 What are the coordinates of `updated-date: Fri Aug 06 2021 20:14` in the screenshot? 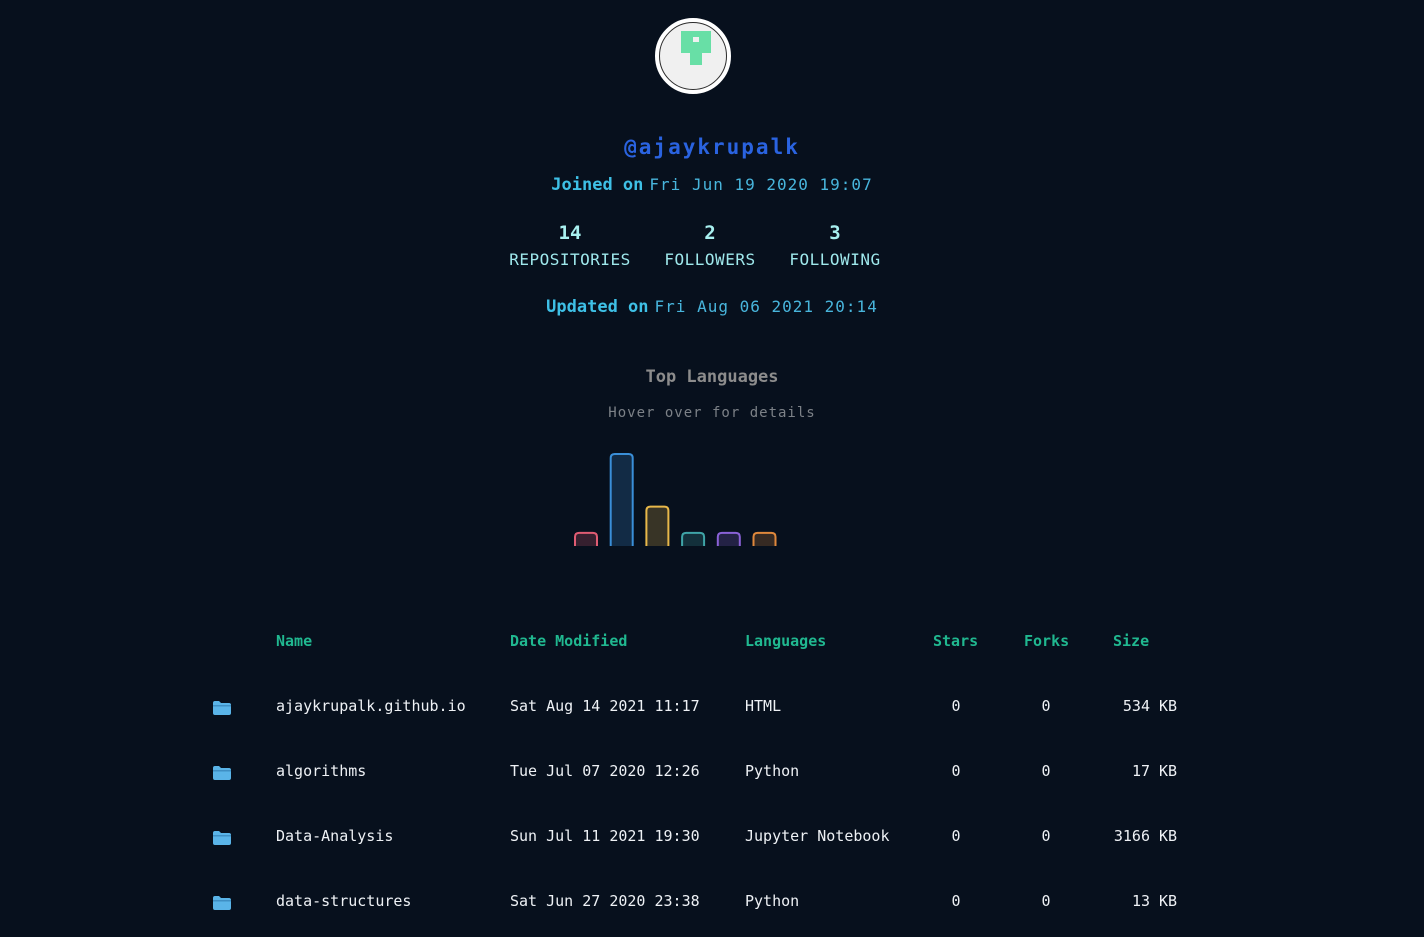 It's located at (766, 306).